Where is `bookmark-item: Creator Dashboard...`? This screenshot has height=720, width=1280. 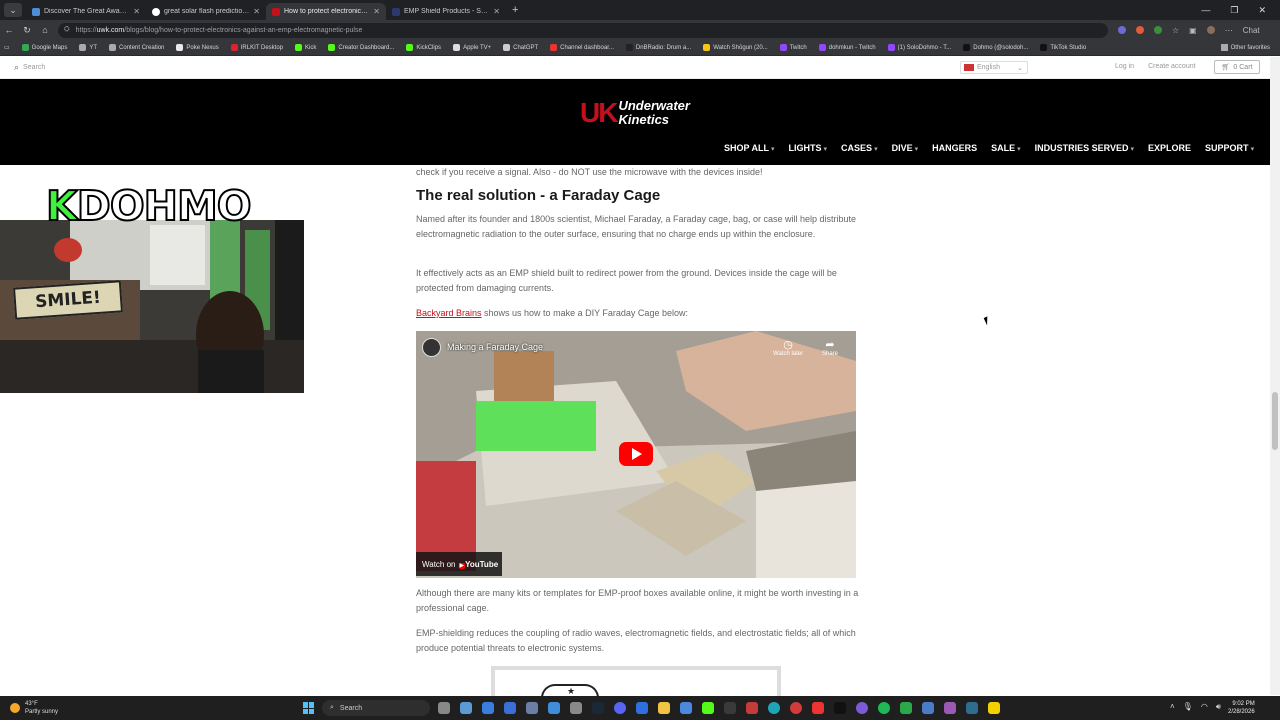 bookmark-item: Creator Dashboard... is located at coordinates (361, 47).